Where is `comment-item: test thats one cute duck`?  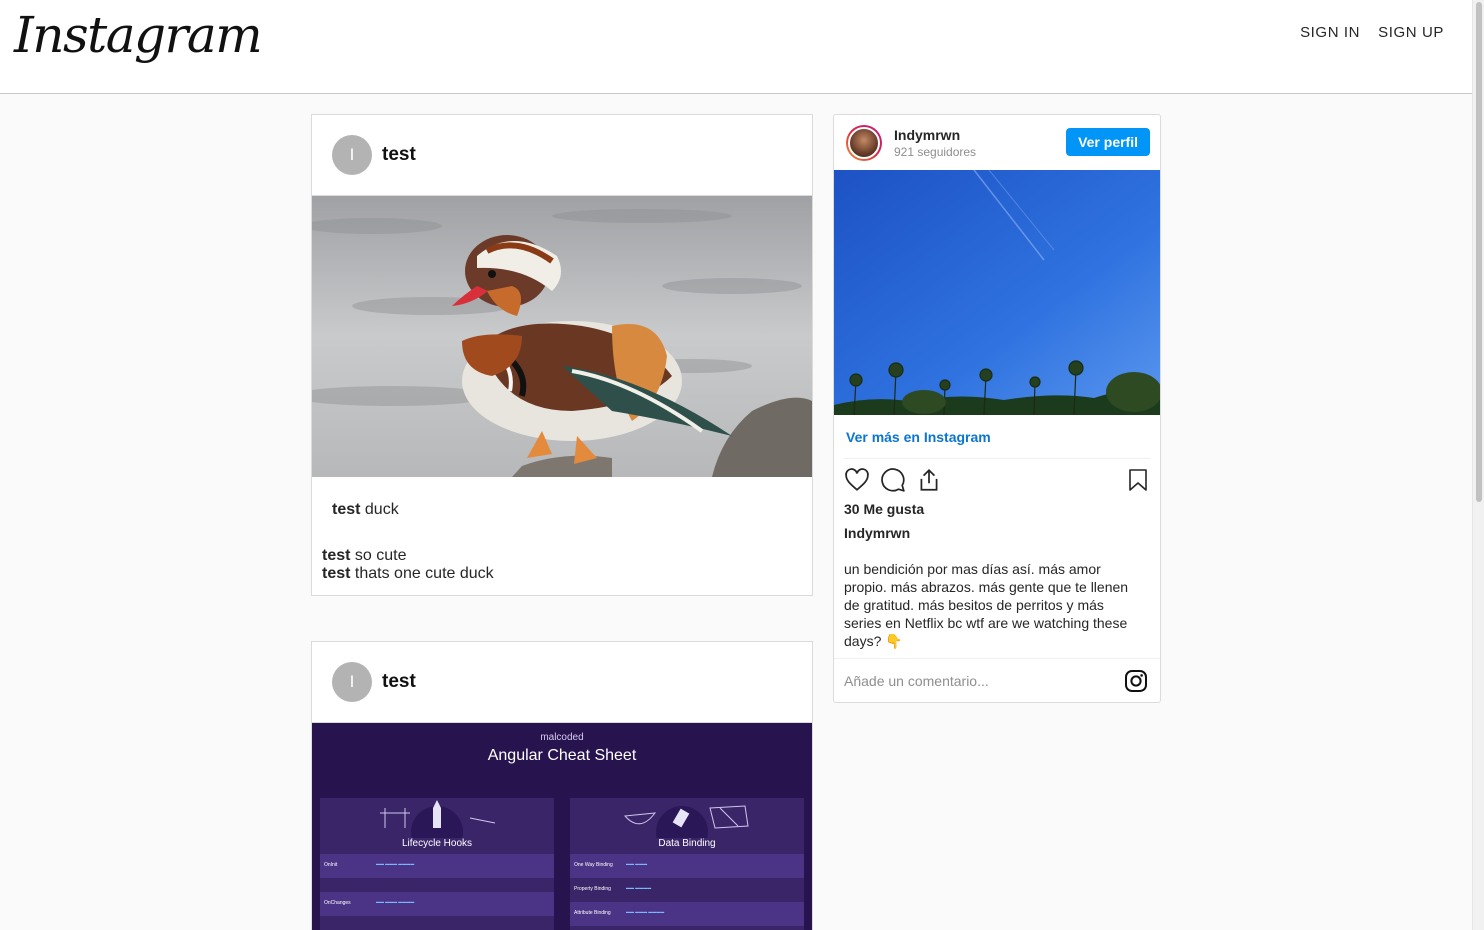
comment-item: test thats one cute duck is located at coordinates (562, 574).